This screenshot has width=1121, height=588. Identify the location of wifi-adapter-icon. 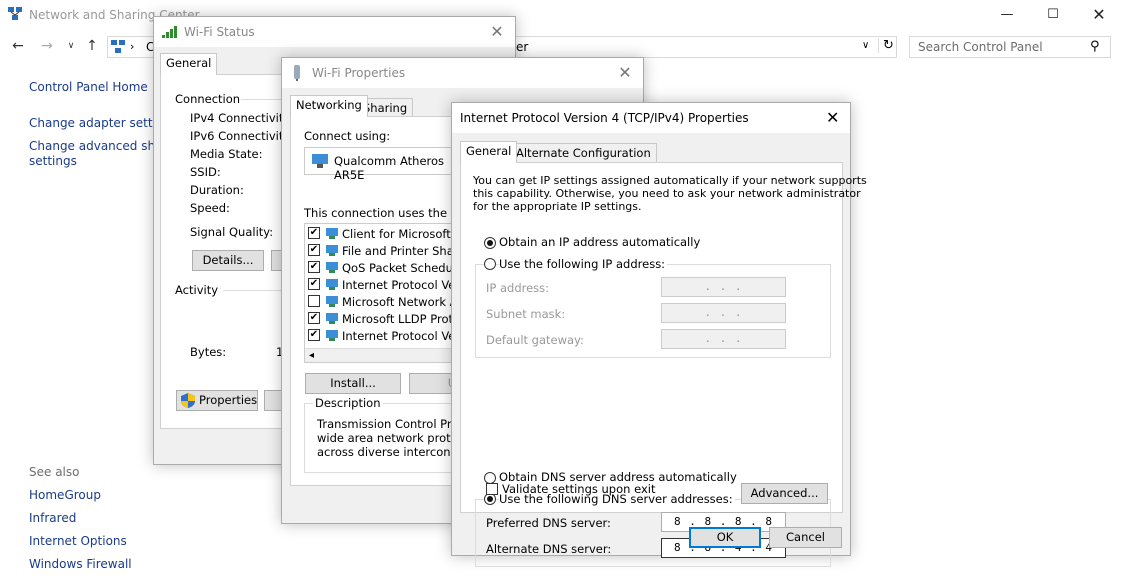
(297, 74).